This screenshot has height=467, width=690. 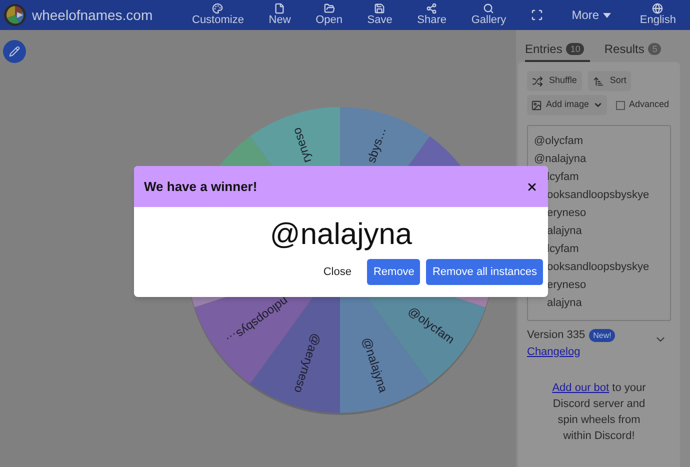 What do you see at coordinates (15, 15) in the screenshot?
I see `logo-icon` at bounding box center [15, 15].